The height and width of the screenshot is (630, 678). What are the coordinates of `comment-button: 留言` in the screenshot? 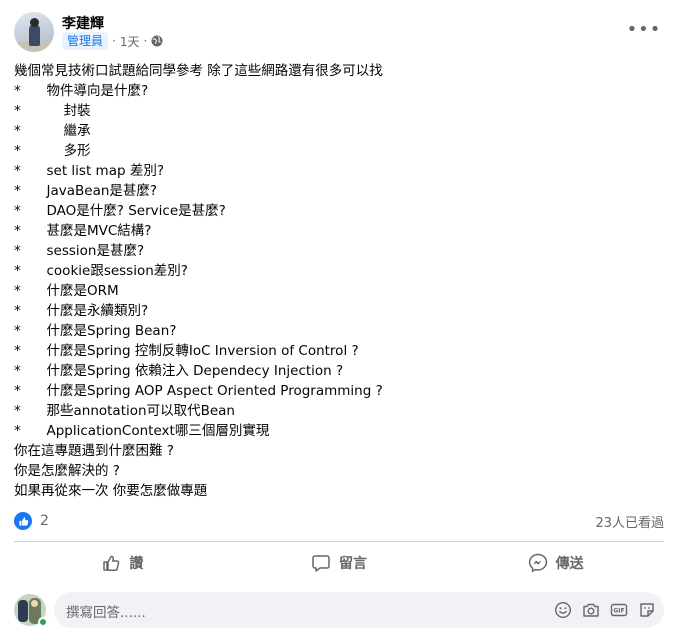 It's located at (339, 563).